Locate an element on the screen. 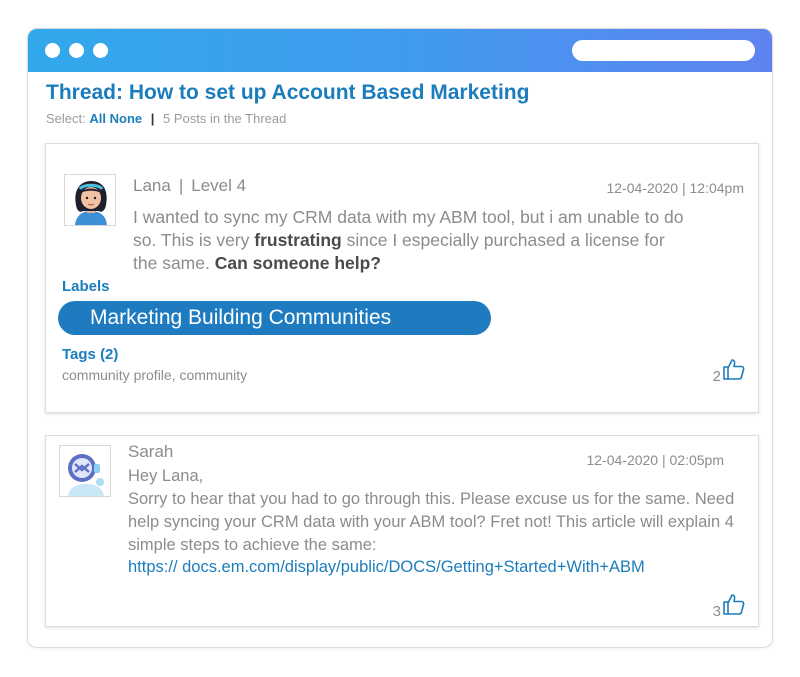  author-name: Lana is located at coordinates (152, 185).